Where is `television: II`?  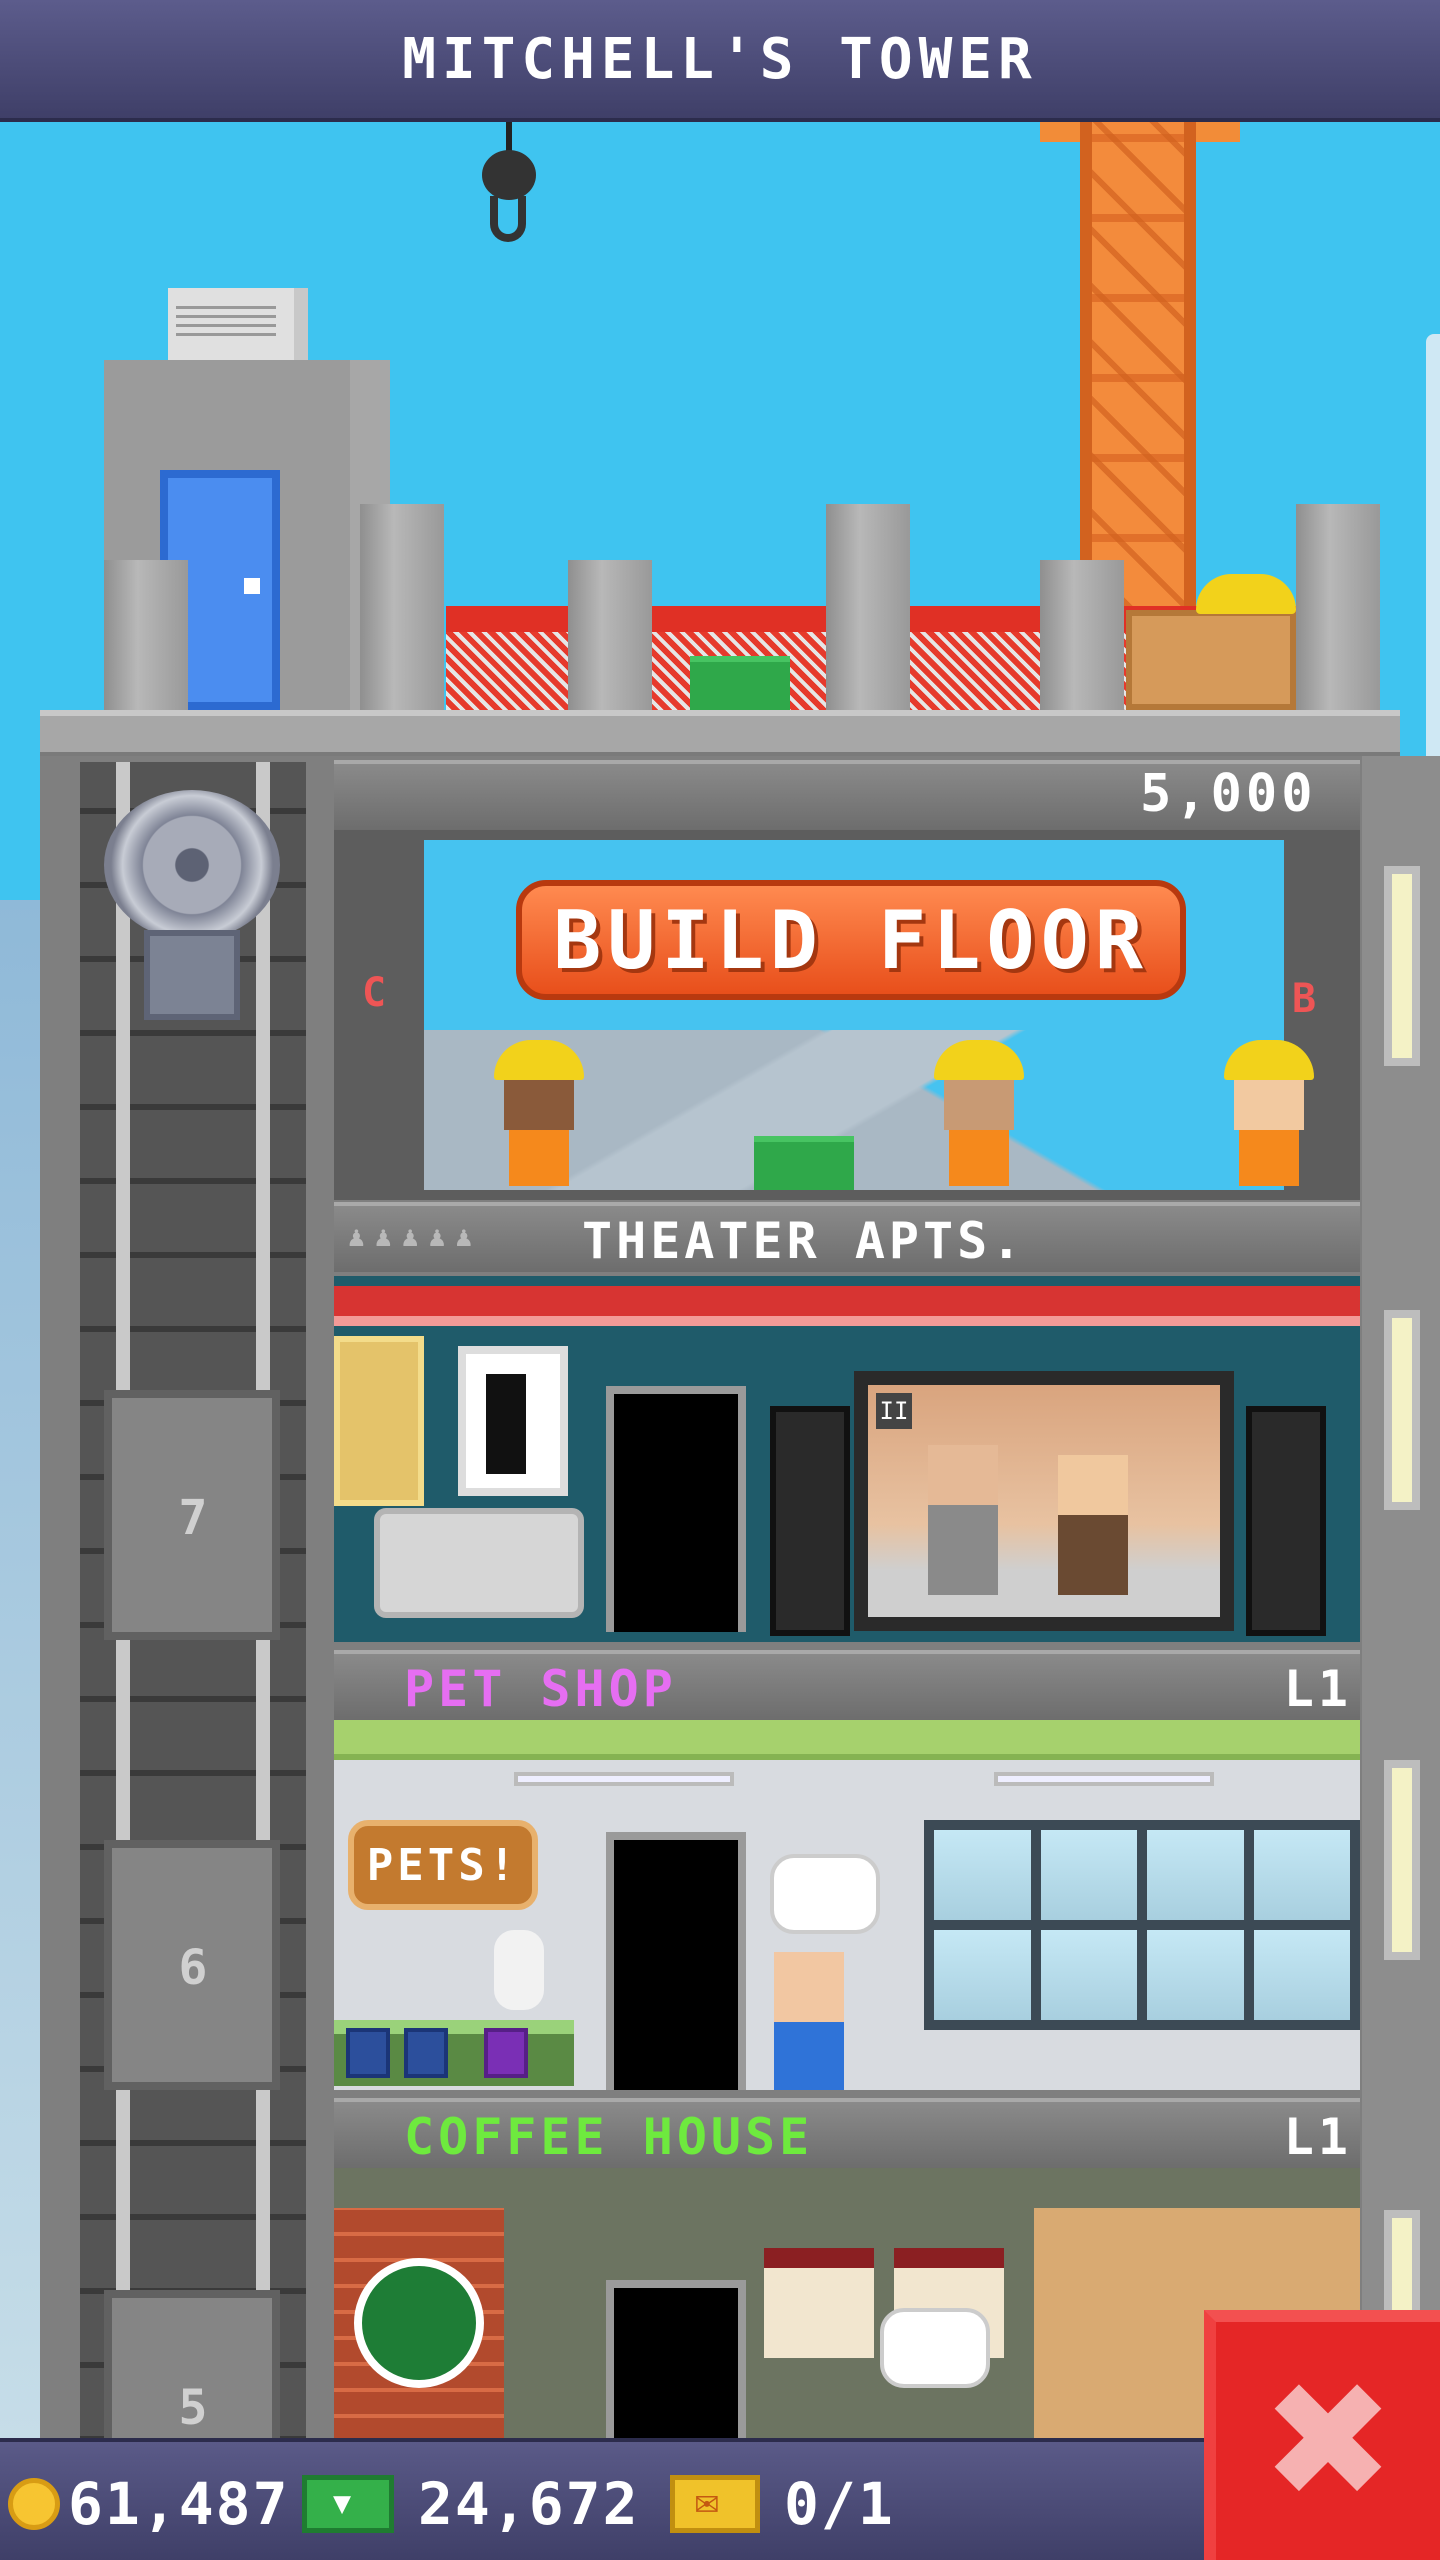 television: II is located at coordinates (1044, 1501).